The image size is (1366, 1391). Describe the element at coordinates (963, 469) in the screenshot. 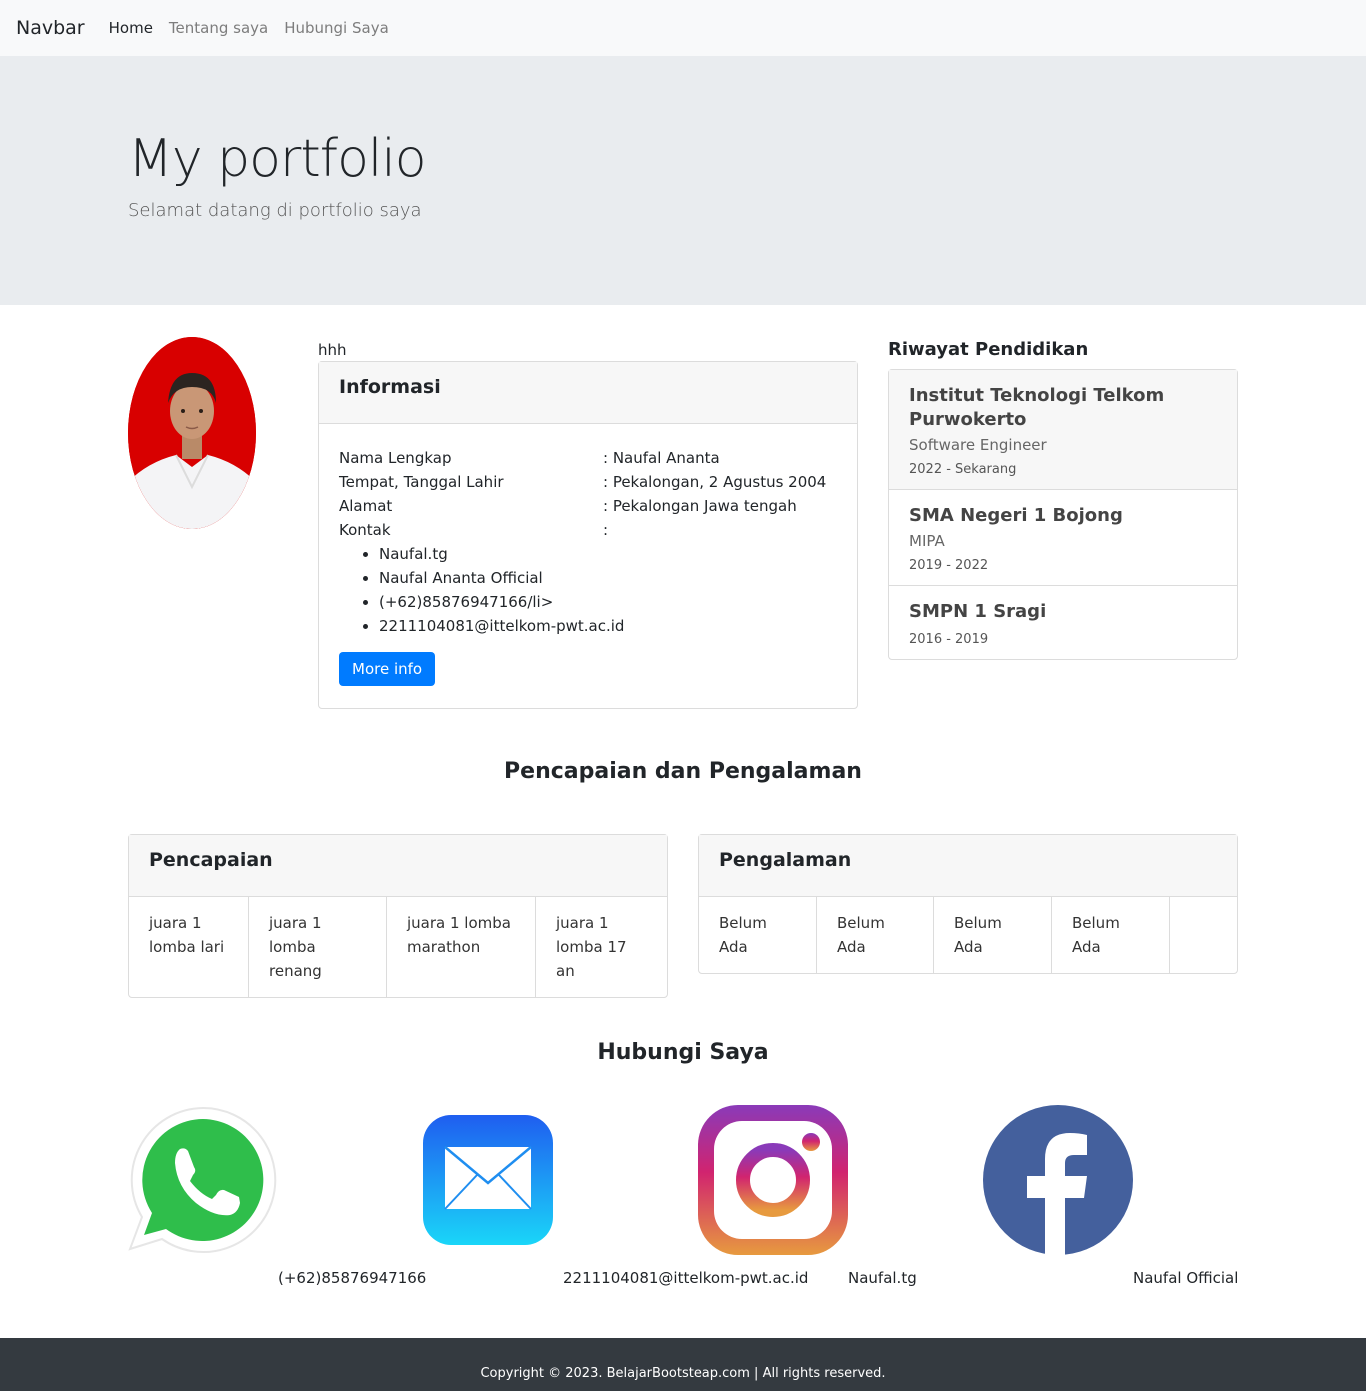

I see `education-years: 2022 - Sekarang` at that location.